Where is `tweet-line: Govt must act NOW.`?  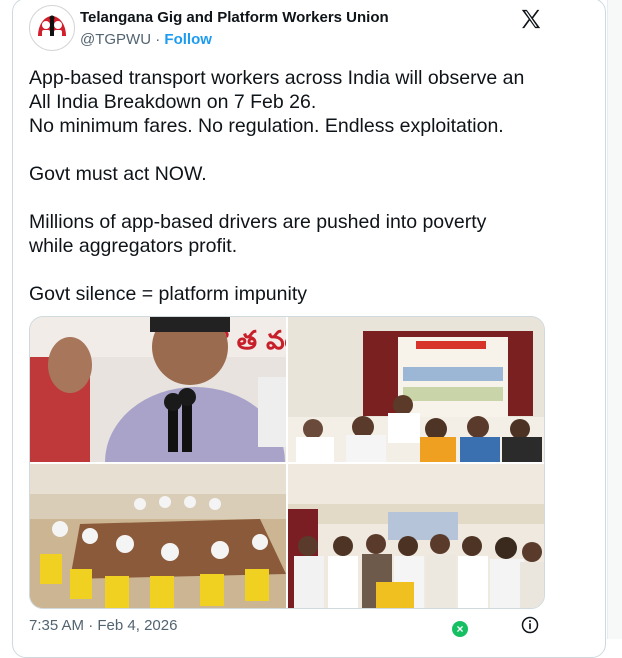
tweet-line: Govt must act NOW. is located at coordinates (118, 174).